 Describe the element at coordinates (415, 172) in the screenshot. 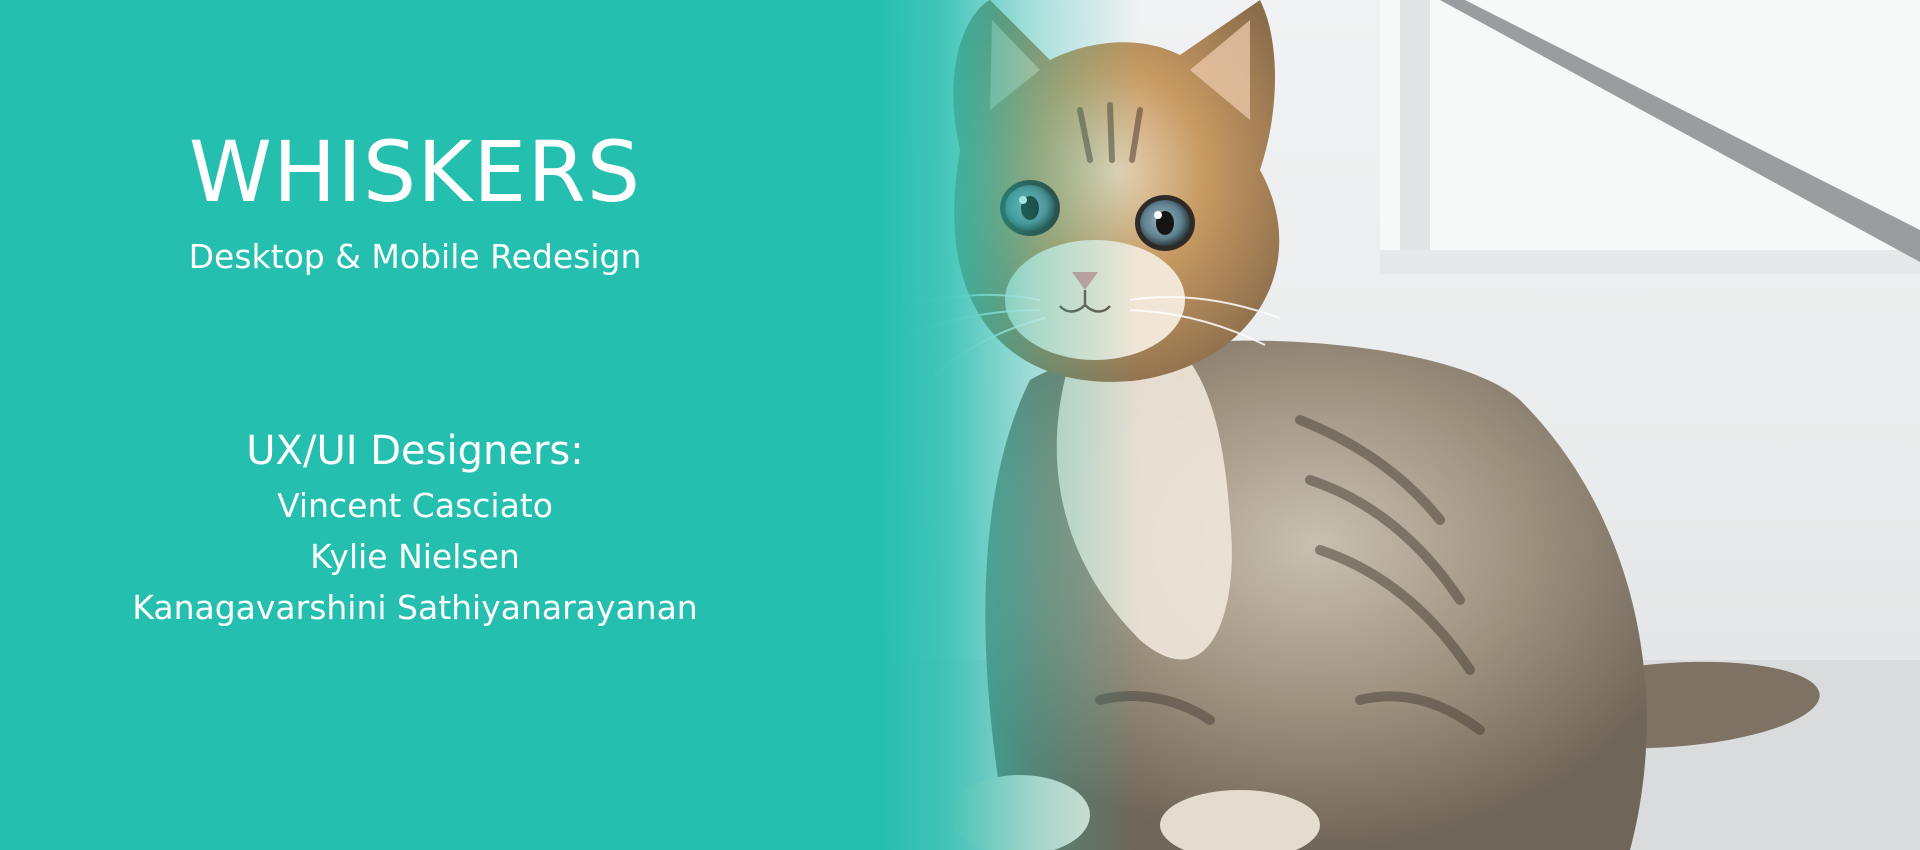

I see `slide-title: WHISKERS` at that location.